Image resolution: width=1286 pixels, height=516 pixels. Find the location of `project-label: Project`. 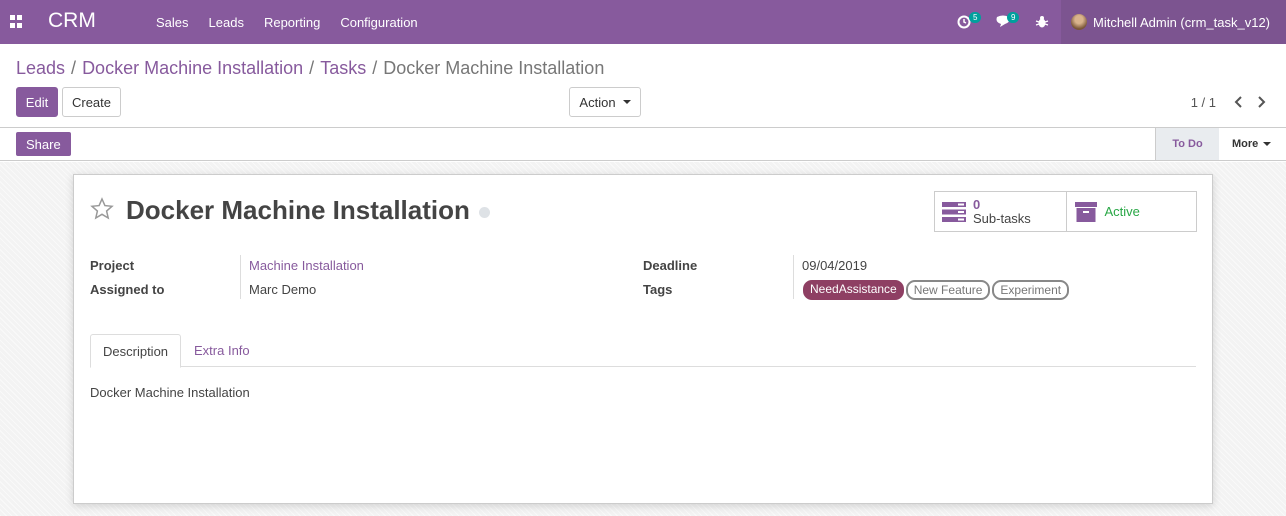

project-label: Project is located at coordinates (112, 265).